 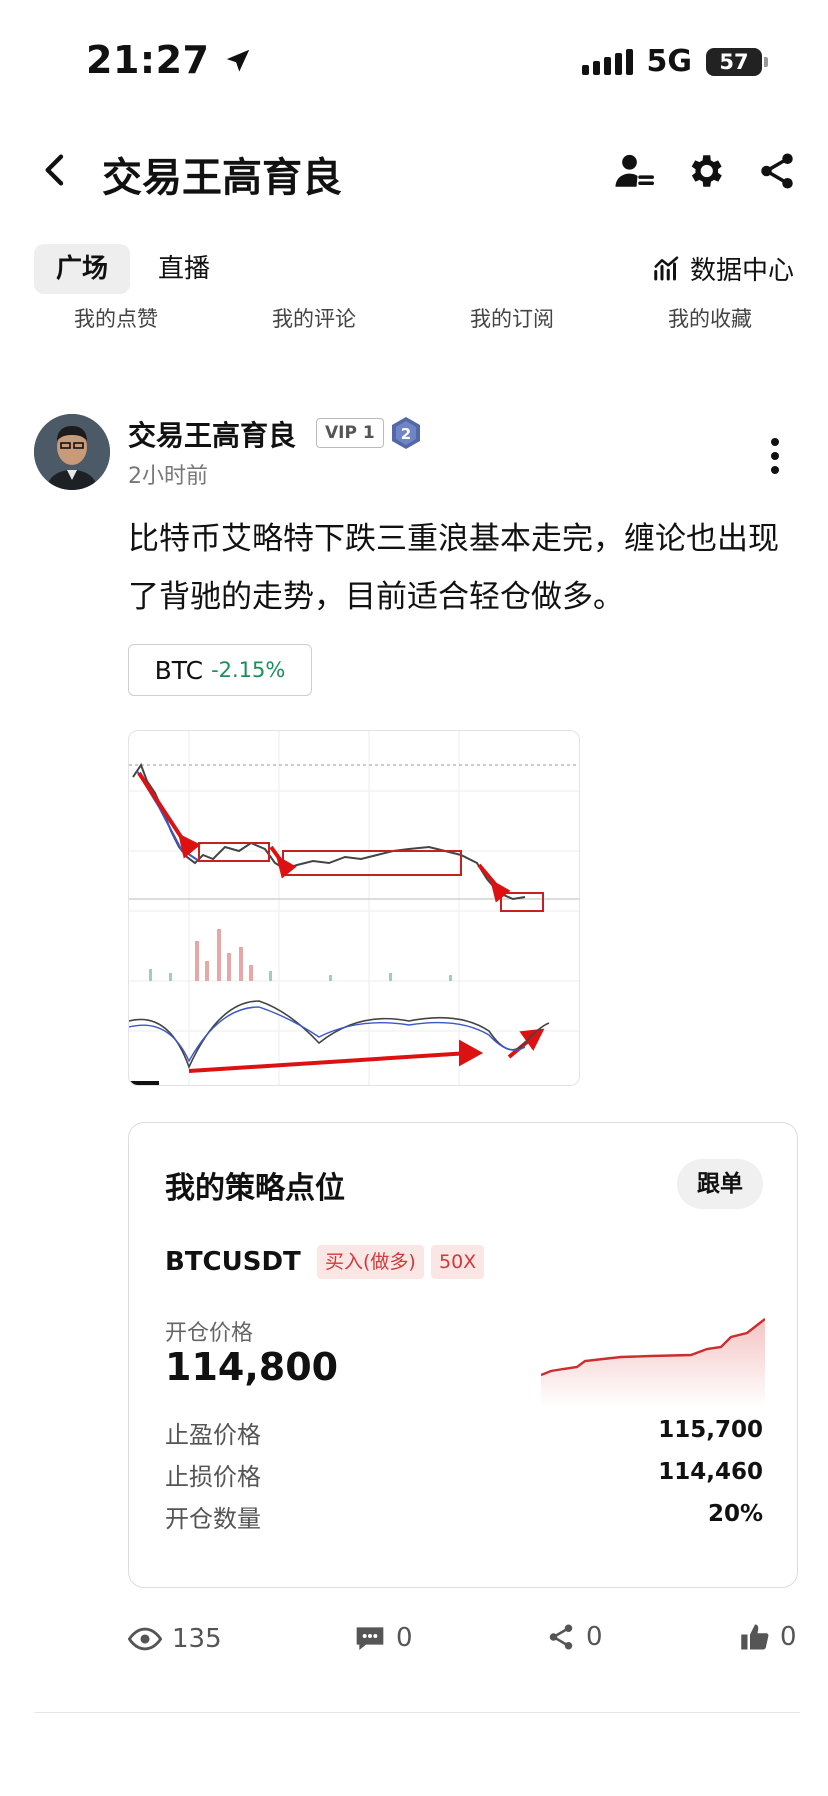 What do you see at coordinates (238, 60) in the screenshot?
I see `location-arrow-icon` at bounding box center [238, 60].